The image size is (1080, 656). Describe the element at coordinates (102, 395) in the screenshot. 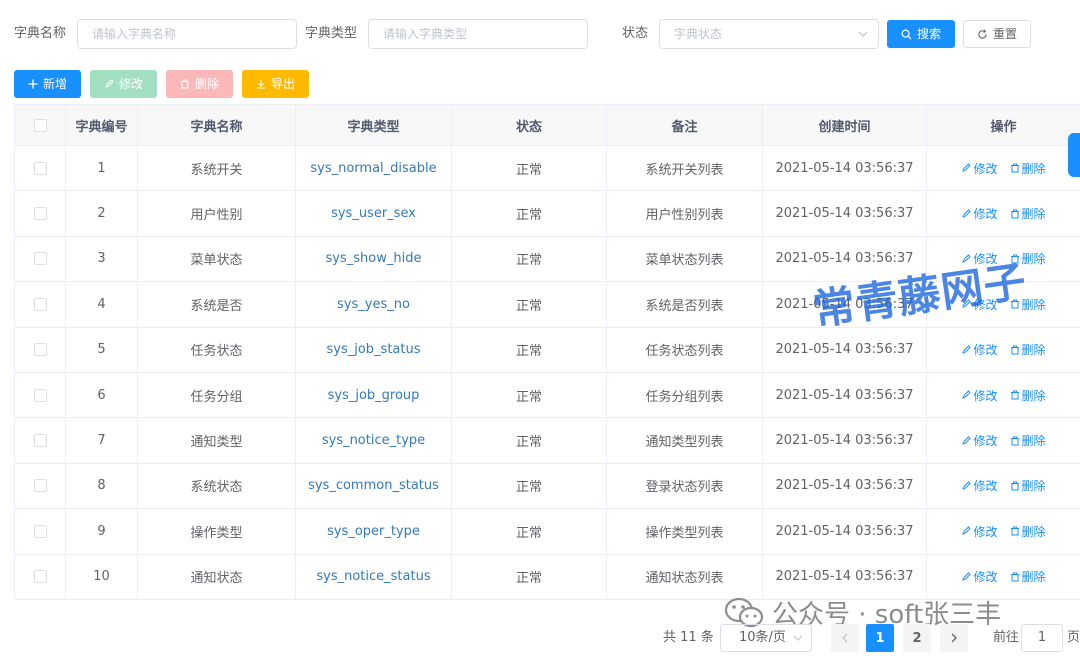

I see `cell-dict-id: 6` at that location.